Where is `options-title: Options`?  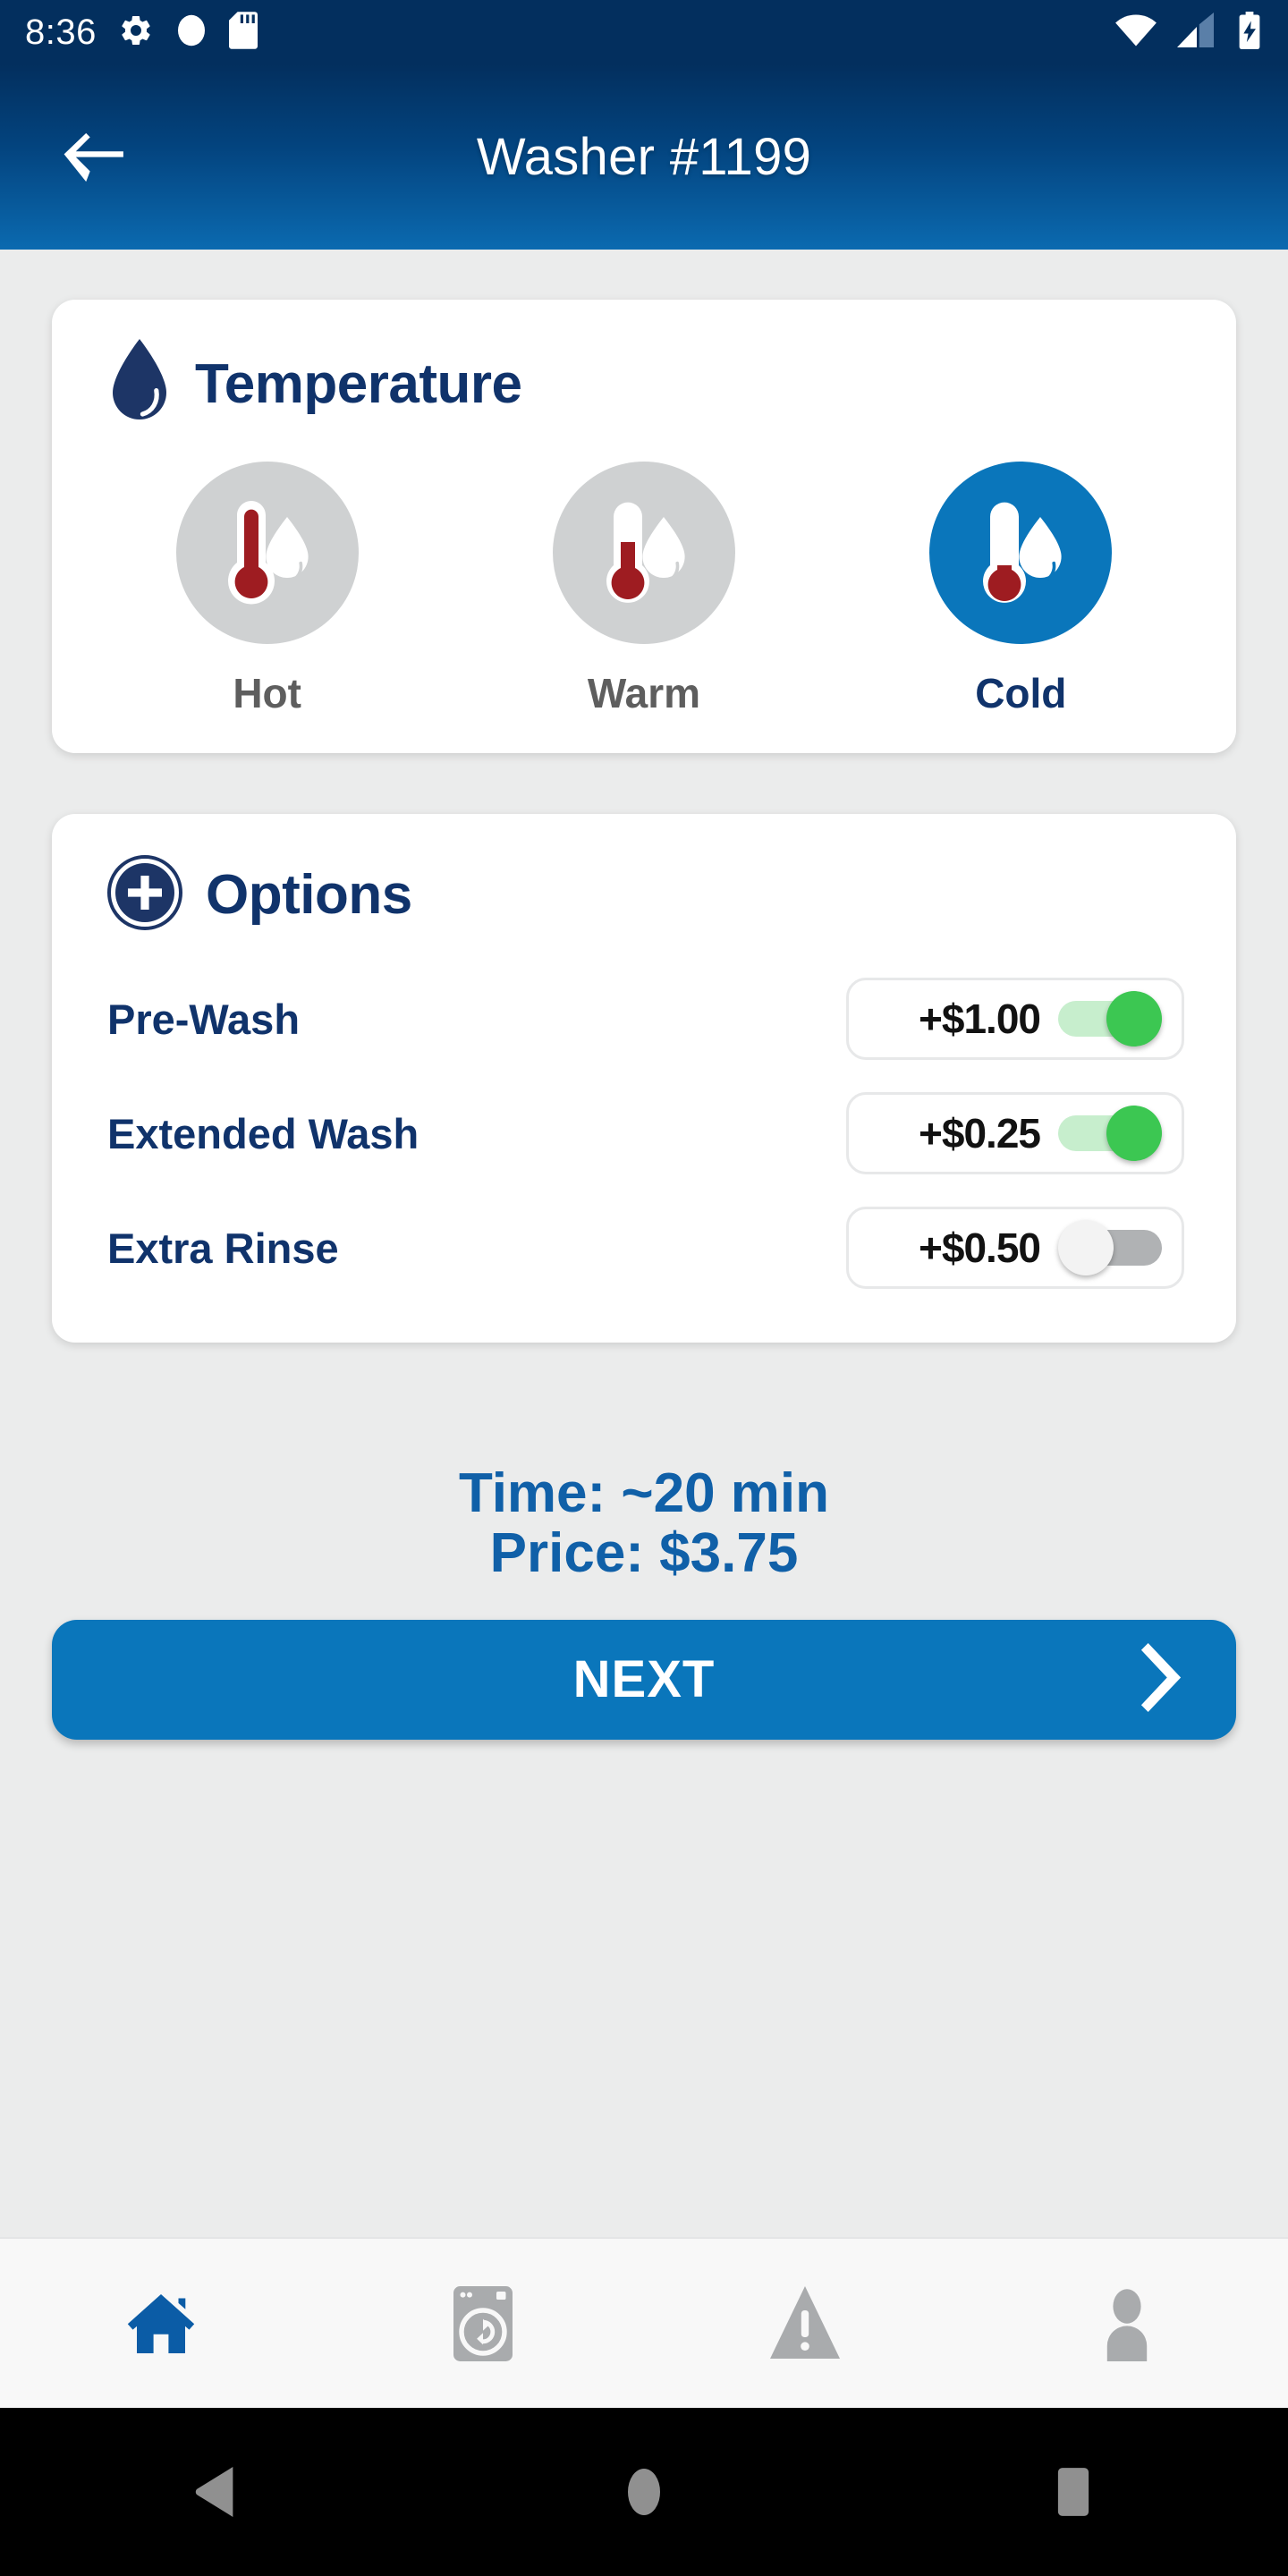 options-title: Options is located at coordinates (309, 895).